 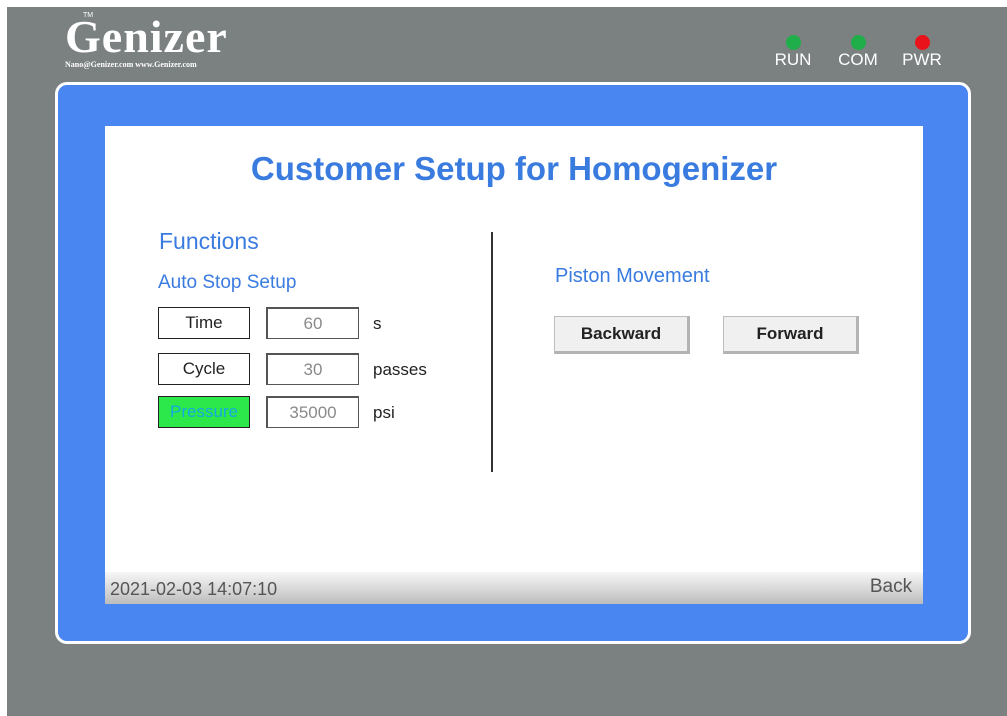 What do you see at coordinates (377, 323) in the screenshot?
I see `time-unit: s` at bounding box center [377, 323].